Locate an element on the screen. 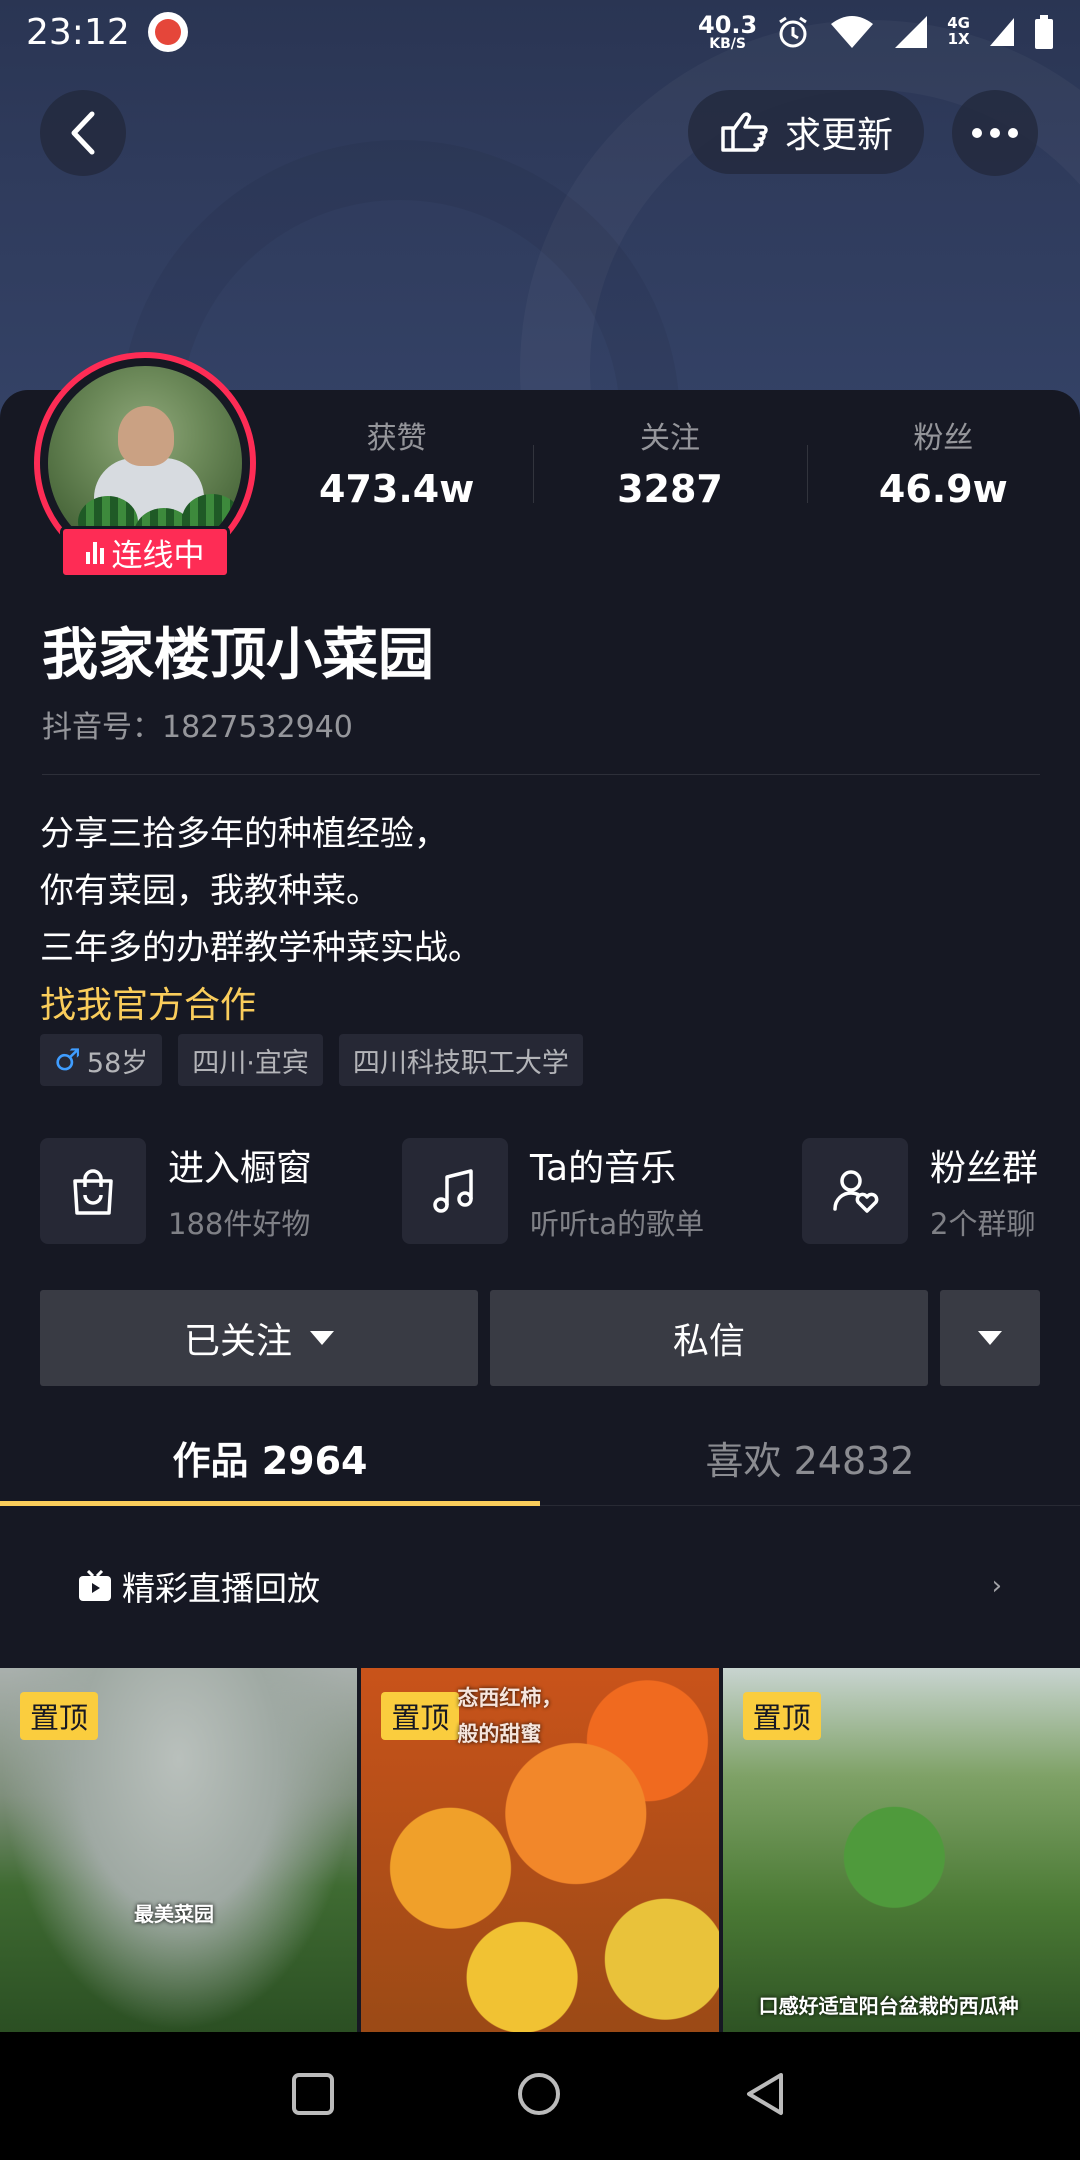 Image resolution: width=1080 pixels, height=2160 pixels. shortcut-title: Ta的音乐 is located at coordinates (603, 1168).